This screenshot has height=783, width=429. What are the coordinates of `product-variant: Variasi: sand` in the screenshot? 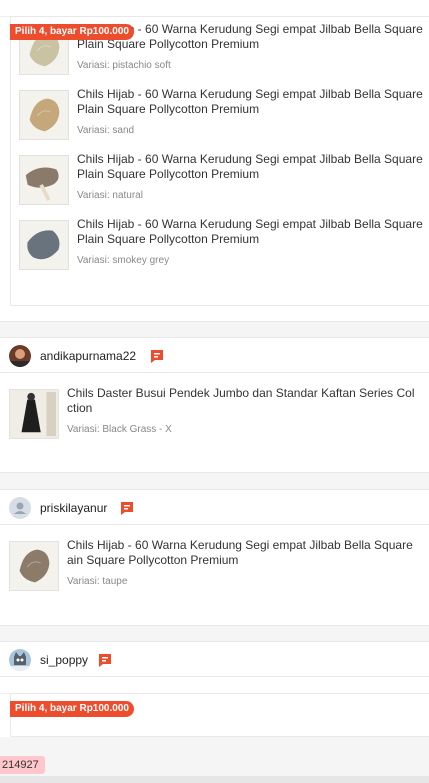 It's located at (106, 130).